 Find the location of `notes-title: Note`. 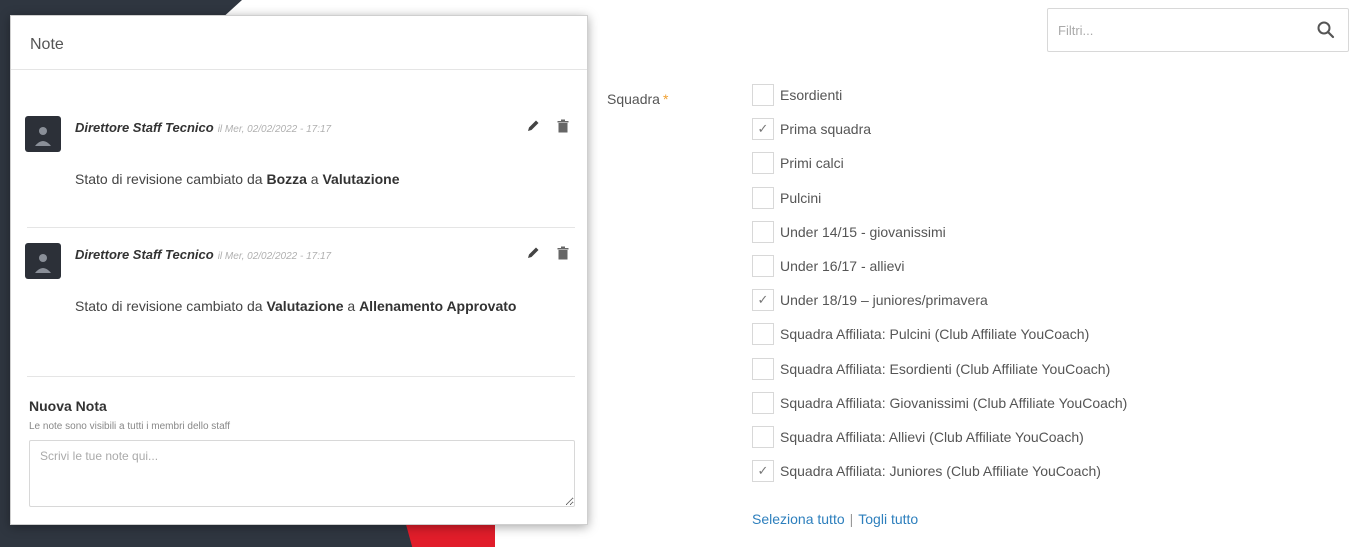

notes-title: Note is located at coordinates (299, 43).